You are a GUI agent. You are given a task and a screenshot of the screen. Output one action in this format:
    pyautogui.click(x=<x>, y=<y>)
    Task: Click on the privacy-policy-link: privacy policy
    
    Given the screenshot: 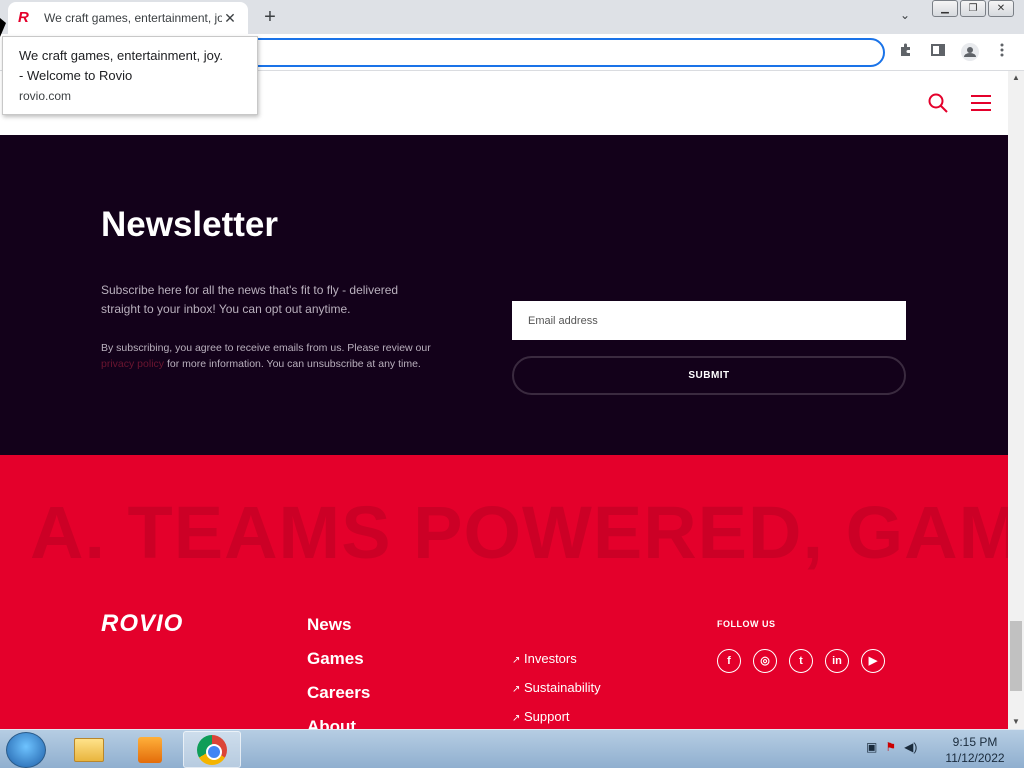 What is the action you would take?
    pyautogui.click(x=132, y=364)
    